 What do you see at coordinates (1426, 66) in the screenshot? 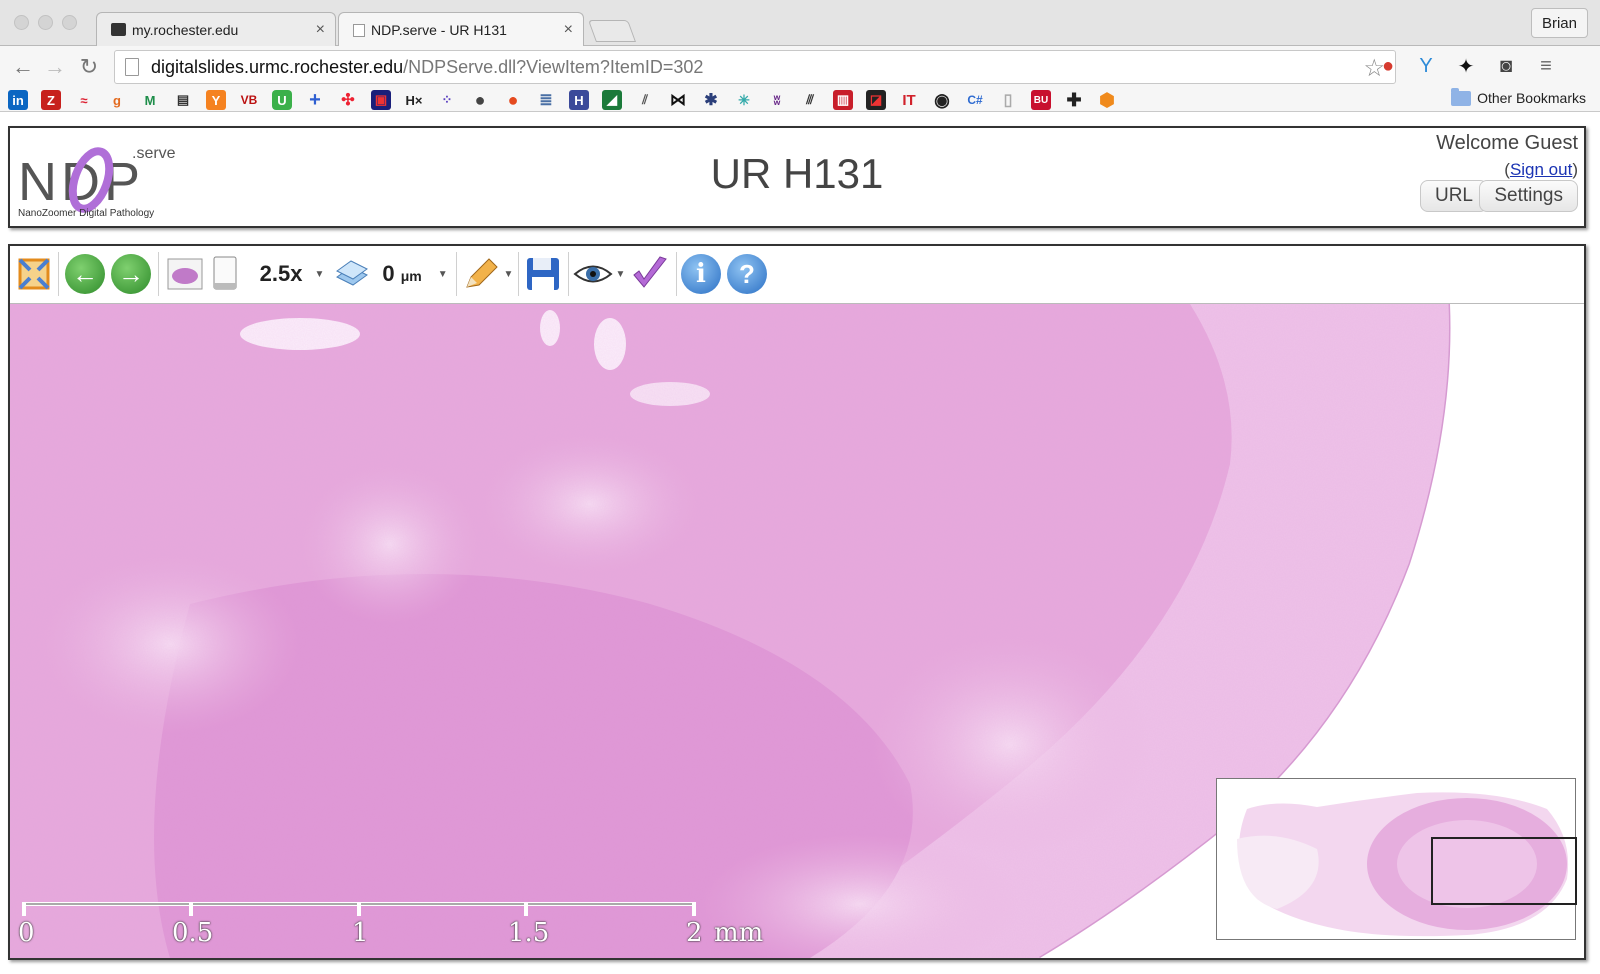
I see `extension-y-icon: Y` at bounding box center [1426, 66].